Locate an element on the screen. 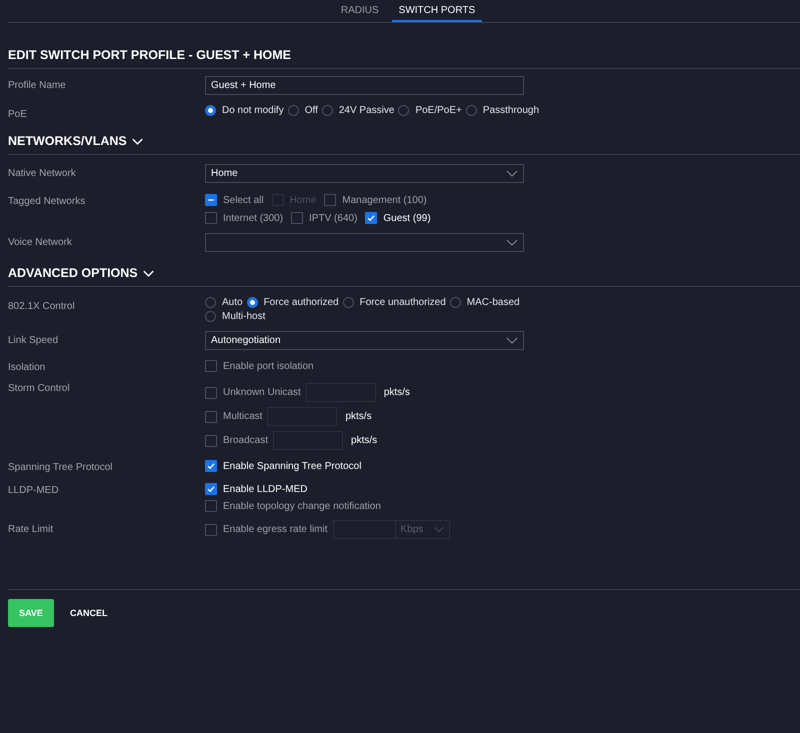 The image size is (800, 733). radio-label: Force authorized is located at coordinates (301, 302).